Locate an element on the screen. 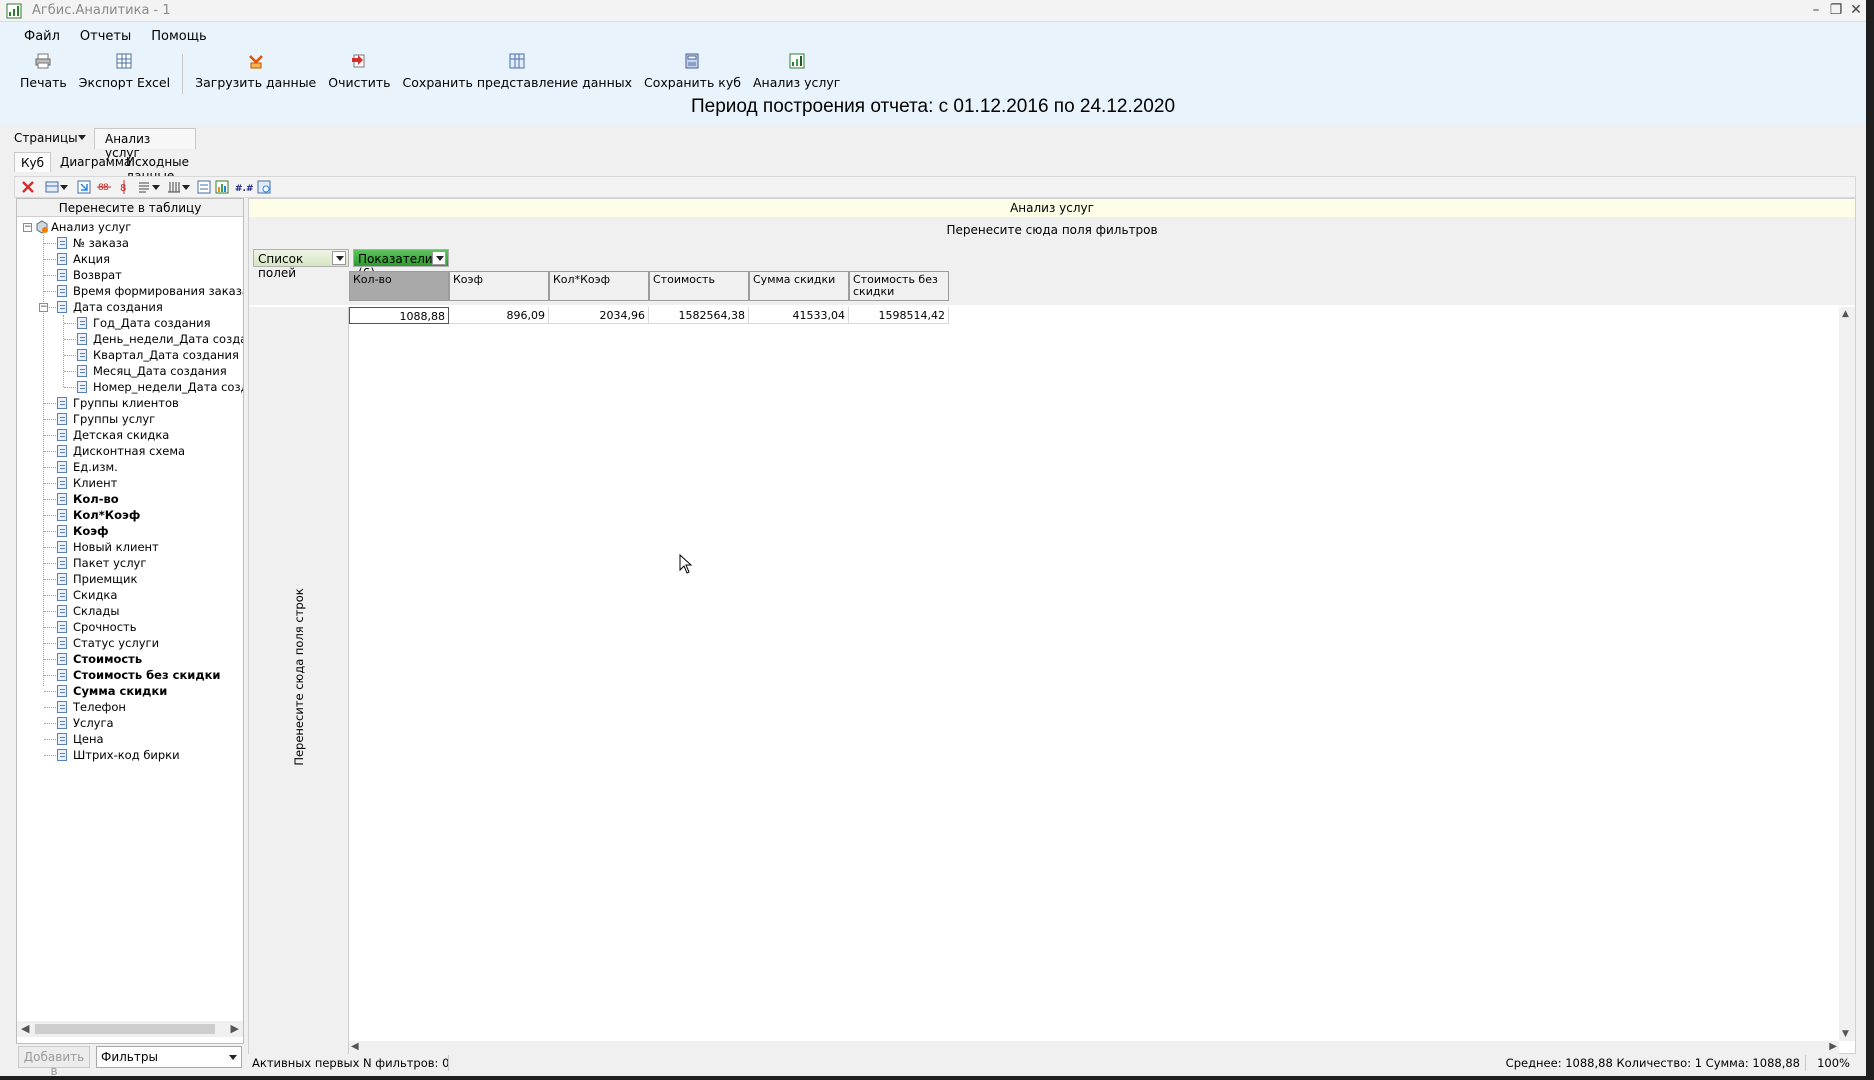 Image resolution: width=1874 pixels, height=1080 pixels. tree-field-label: Штрих-код бирки is located at coordinates (126, 755).